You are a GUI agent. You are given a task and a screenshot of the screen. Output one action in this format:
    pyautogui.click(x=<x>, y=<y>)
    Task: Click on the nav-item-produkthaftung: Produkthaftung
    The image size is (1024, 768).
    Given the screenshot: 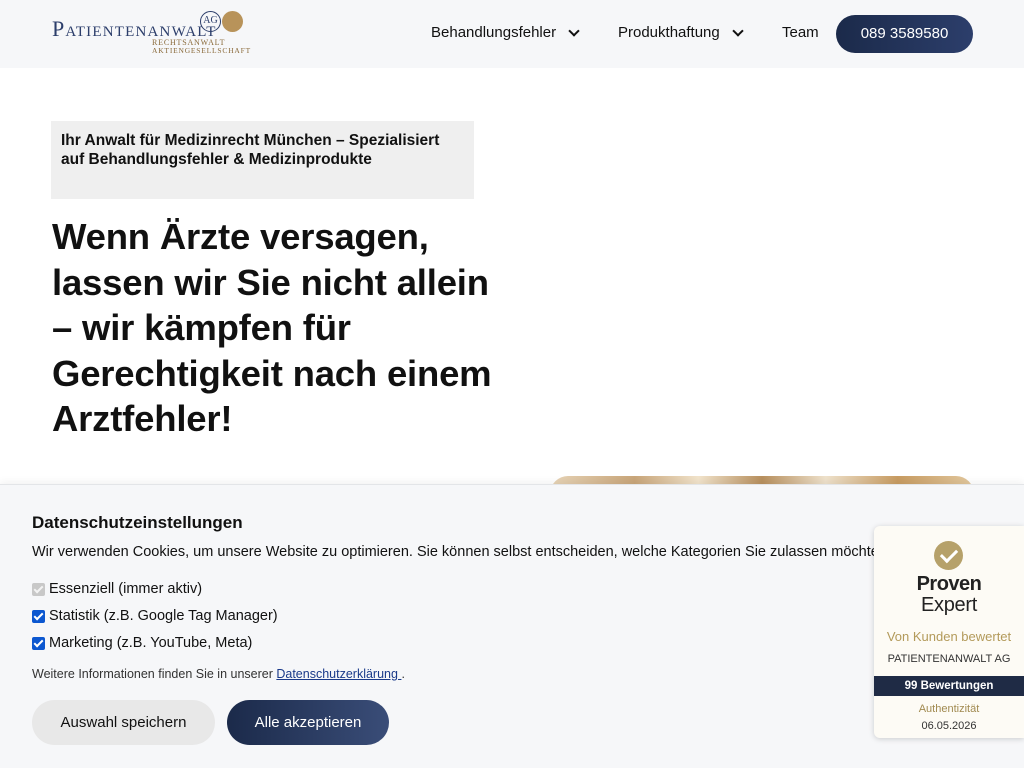 What is the action you would take?
    pyautogui.click(x=681, y=32)
    